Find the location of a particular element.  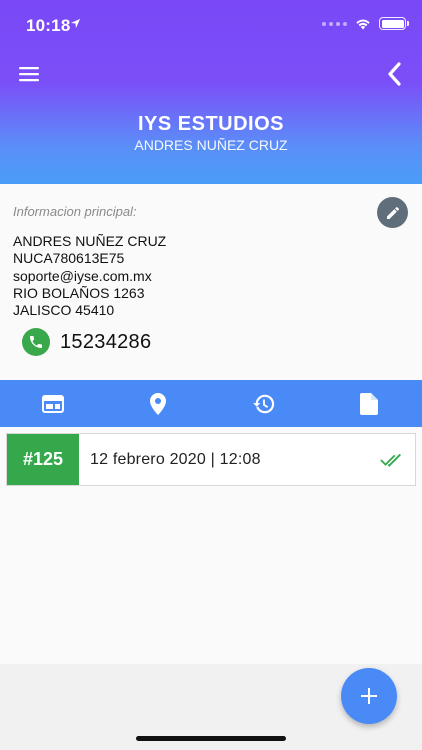

add-button is located at coordinates (369, 696).